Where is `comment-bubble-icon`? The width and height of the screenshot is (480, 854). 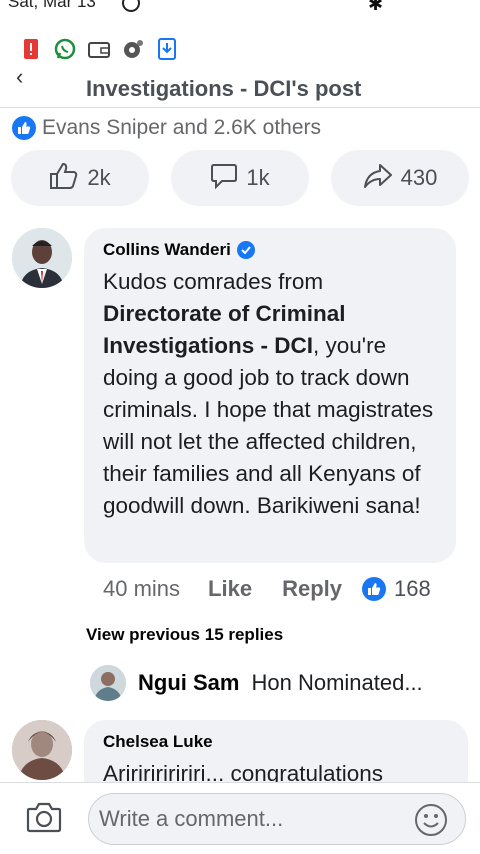
comment-bubble-icon is located at coordinates (224, 178).